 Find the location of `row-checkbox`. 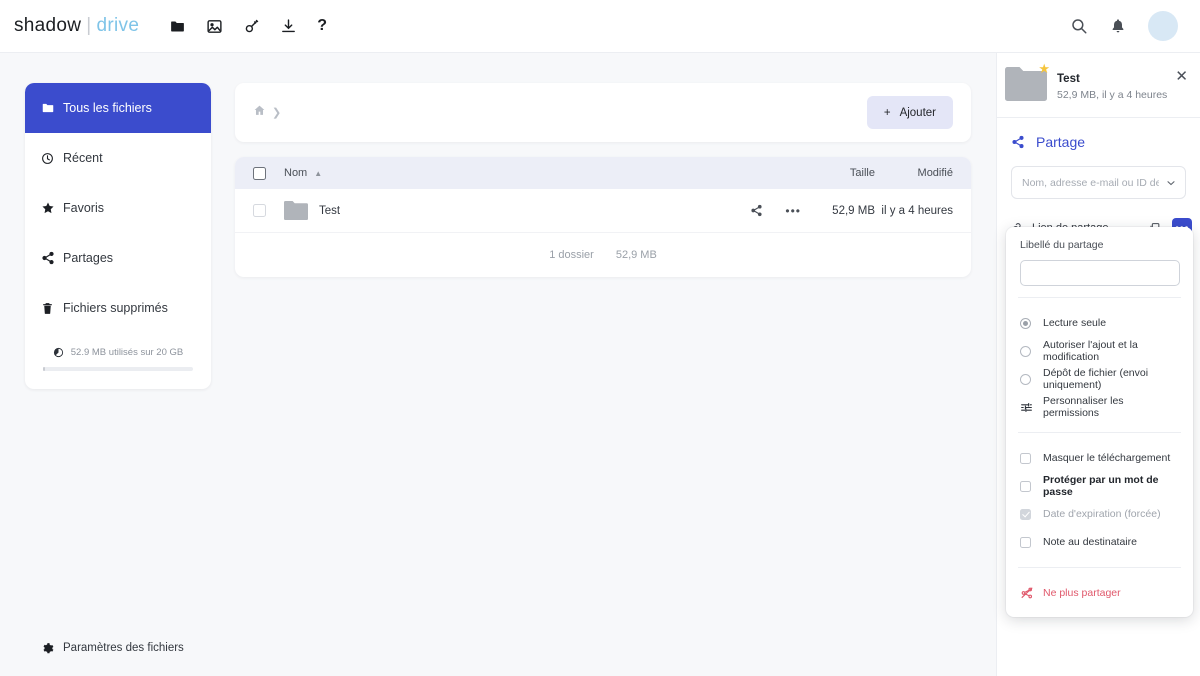

row-checkbox is located at coordinates (259, 210).